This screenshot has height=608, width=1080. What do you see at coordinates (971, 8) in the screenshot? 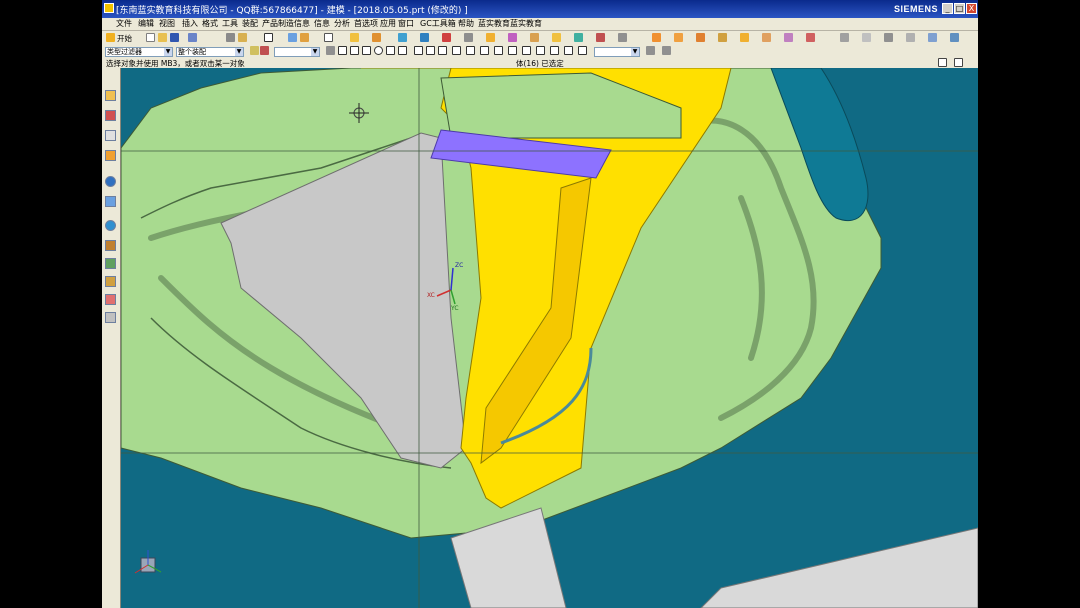
I see `close-button: X` at bounding box center [971, 8].